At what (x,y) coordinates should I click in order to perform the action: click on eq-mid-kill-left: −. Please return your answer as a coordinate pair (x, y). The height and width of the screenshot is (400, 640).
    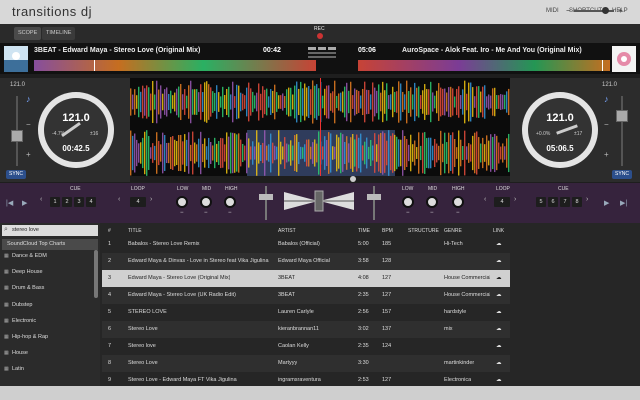
    Looking at the image, I should click on (206, 213).